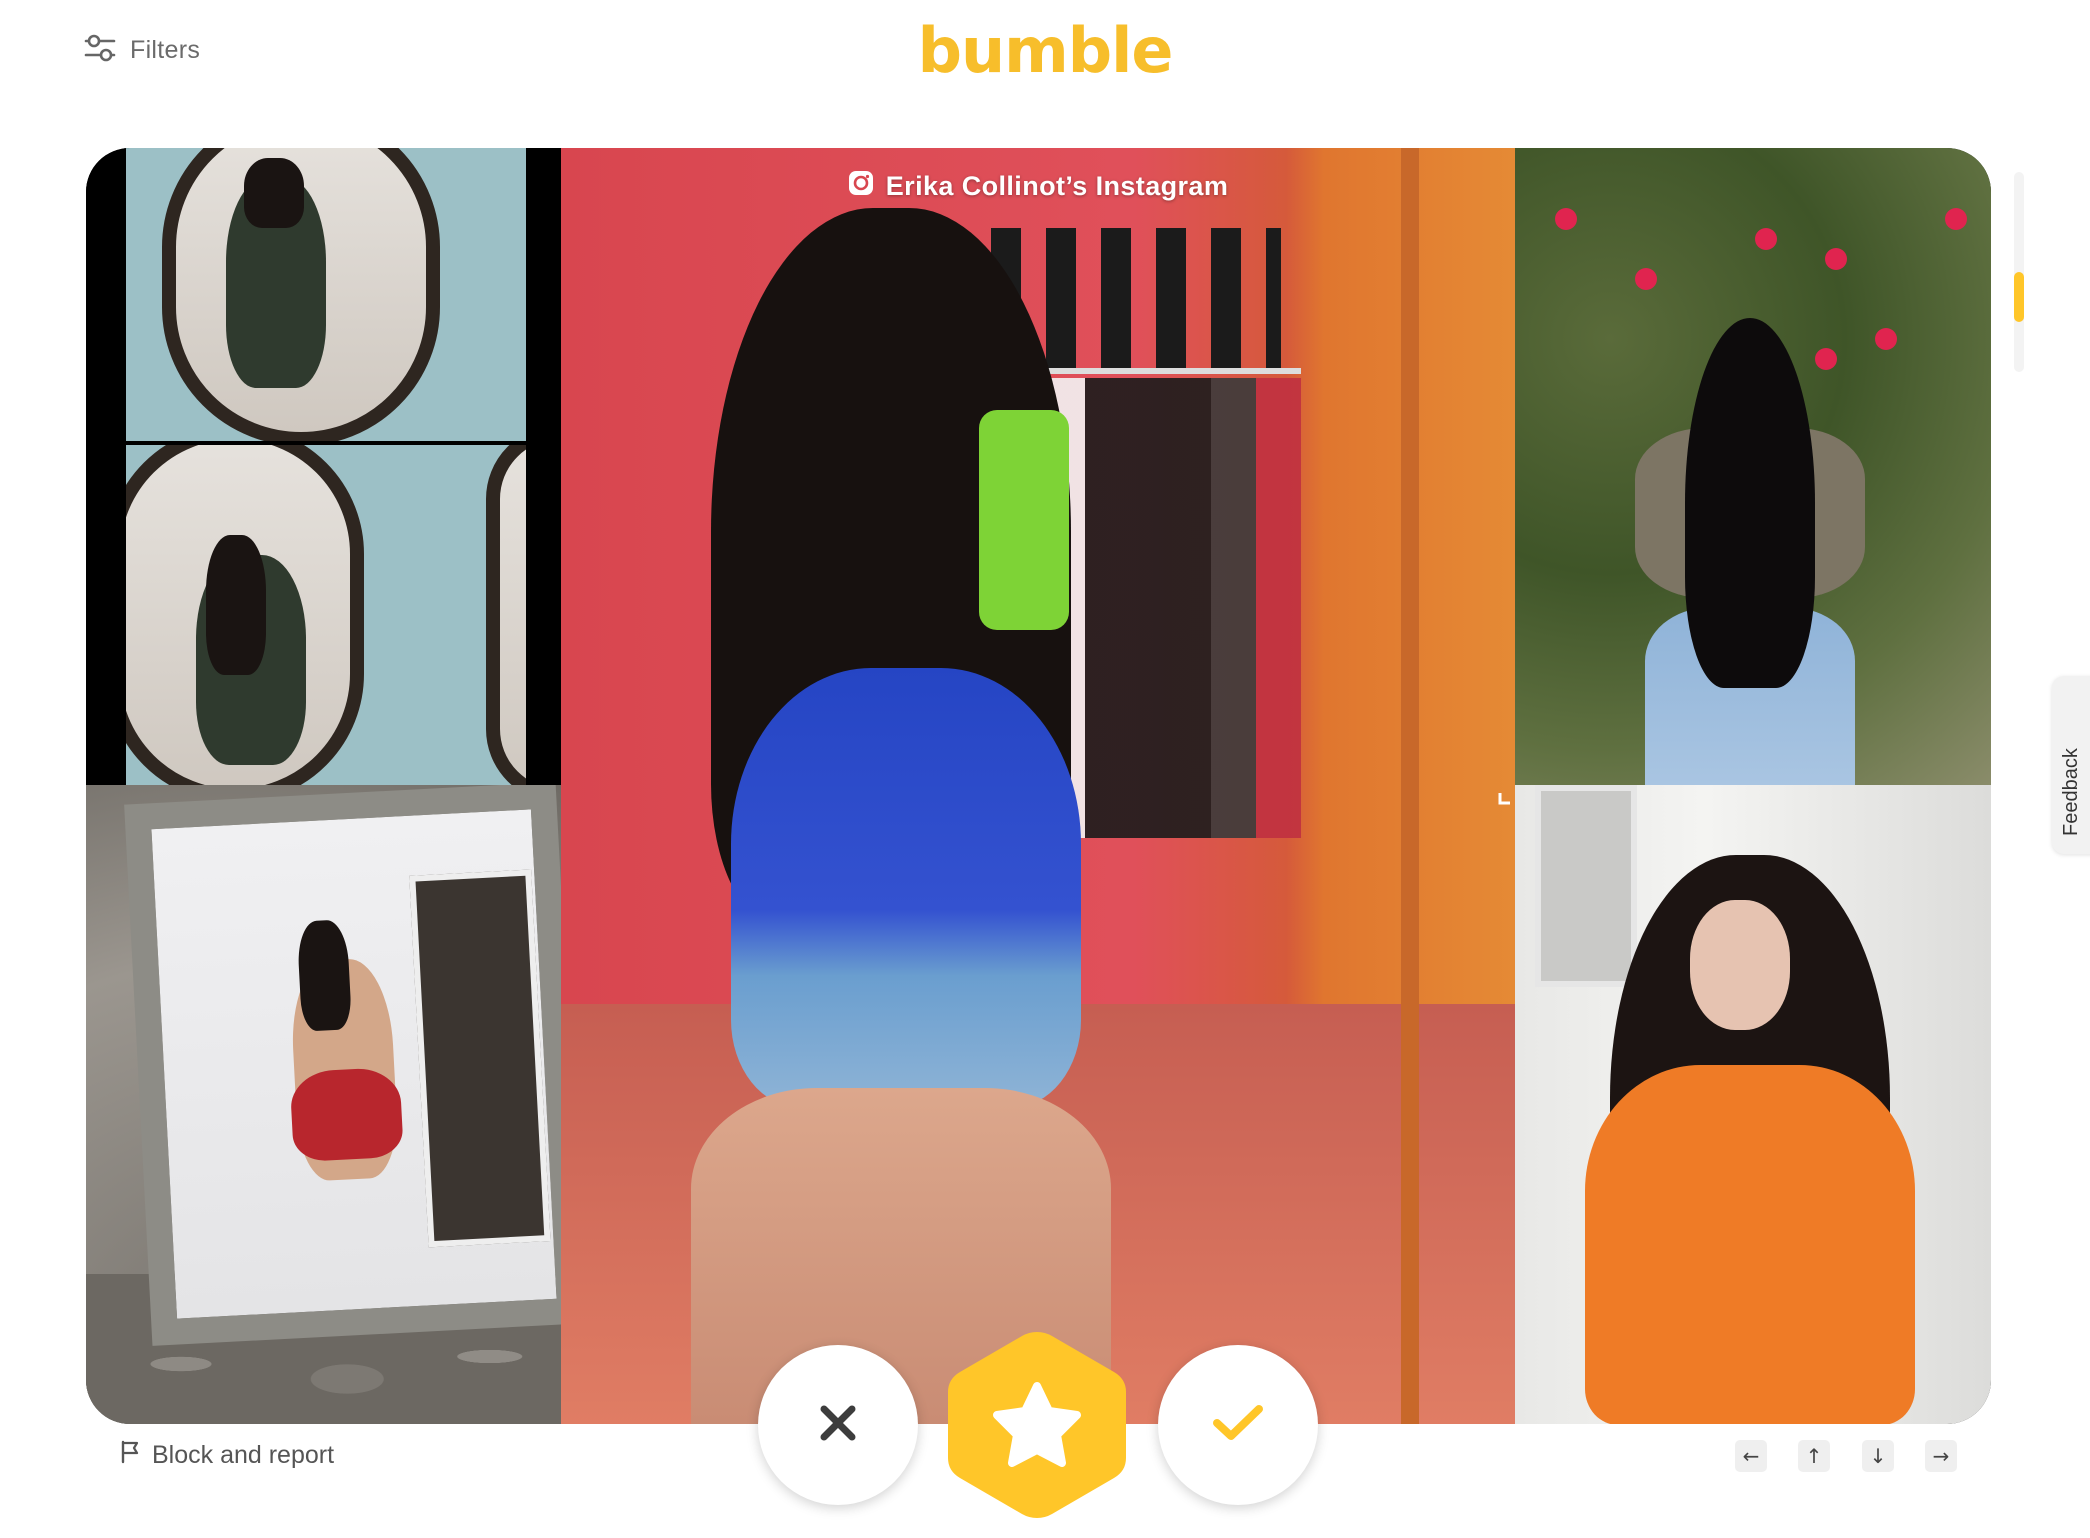  What do you see at coordinates (861, 186) in the screenshot?
I see `instagram-icon` at bounding box center [861, 186].